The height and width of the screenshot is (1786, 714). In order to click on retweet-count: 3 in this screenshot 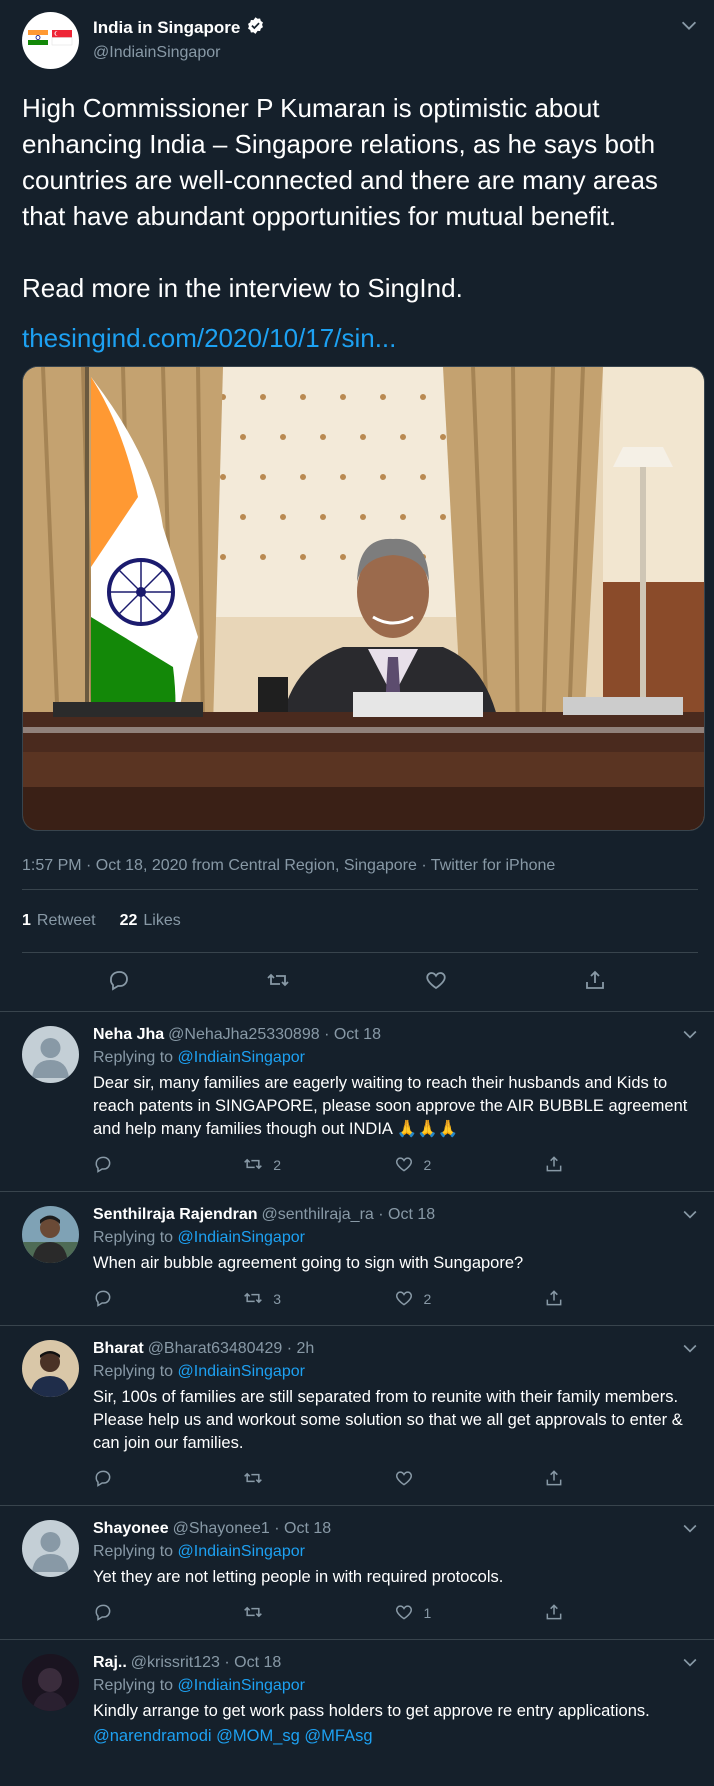, I will do `click(277, 1299)`.